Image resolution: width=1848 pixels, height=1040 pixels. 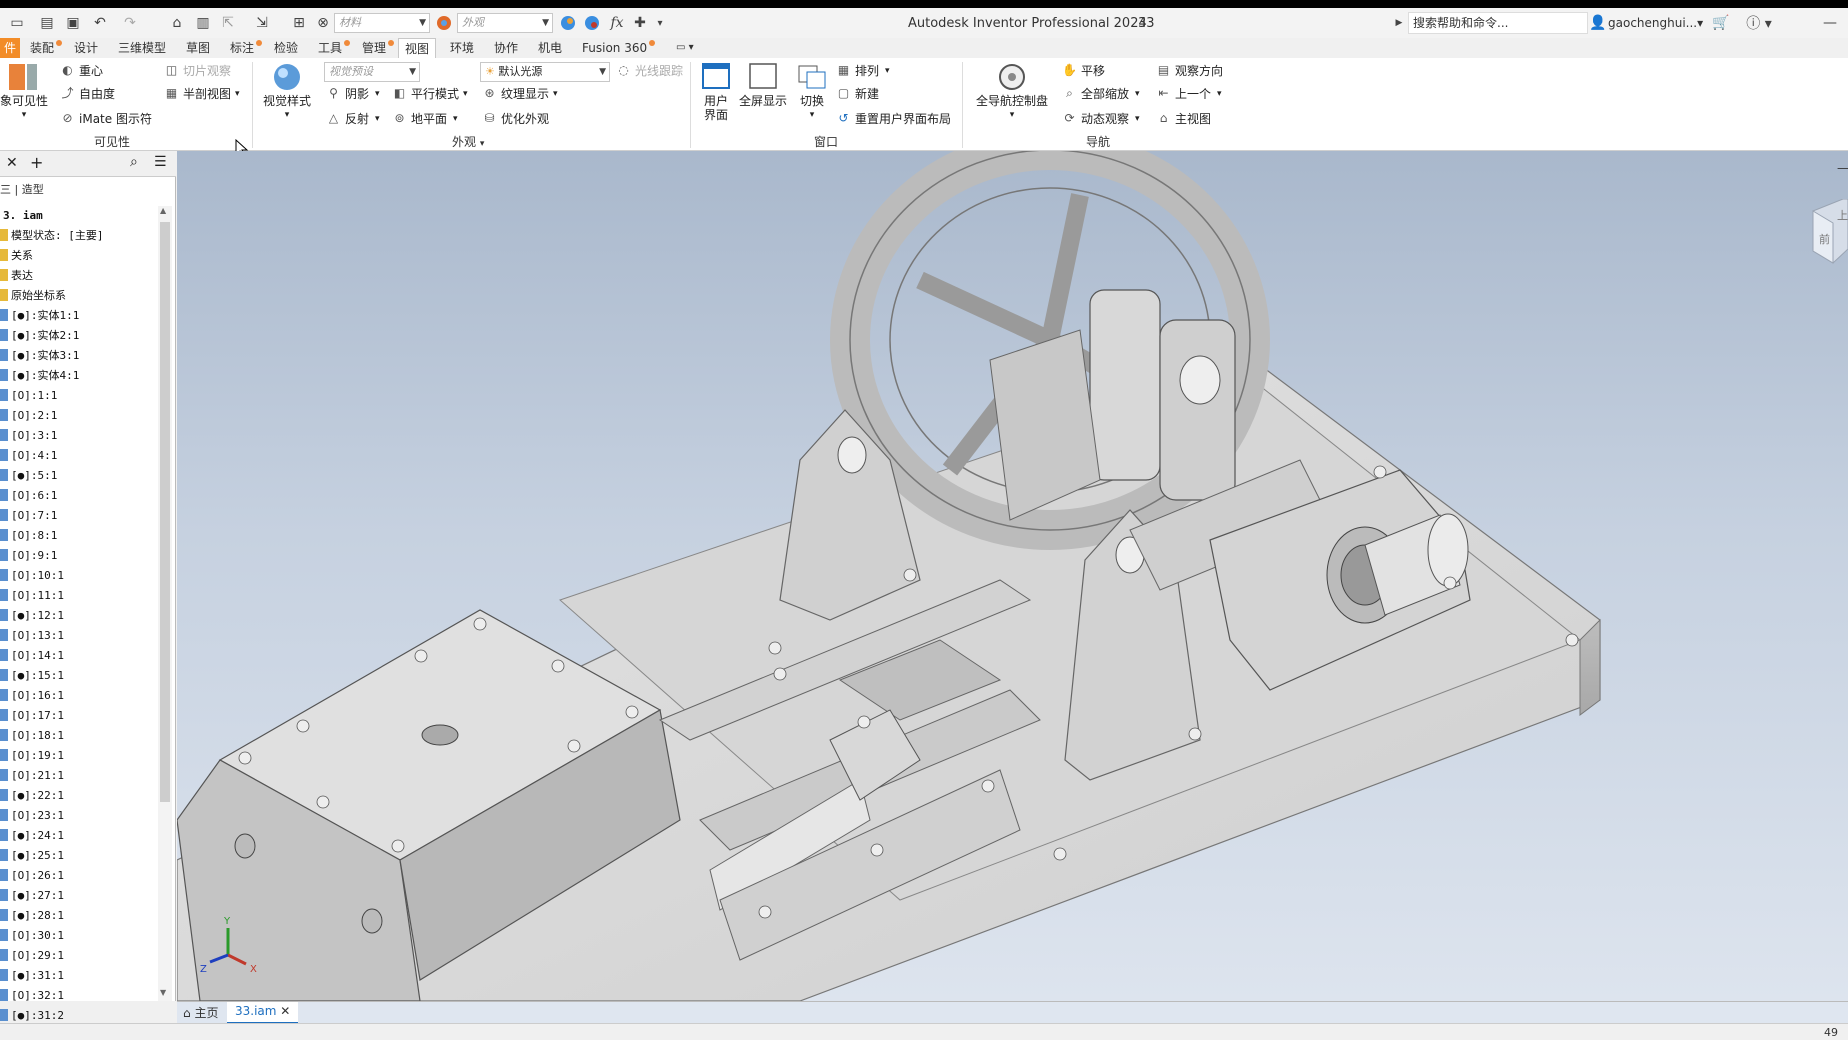 What do you see at coordinates (28, 395) in the screenshot?
I see `tree-item: [O]:1:1` at bounding box center [28, 395].